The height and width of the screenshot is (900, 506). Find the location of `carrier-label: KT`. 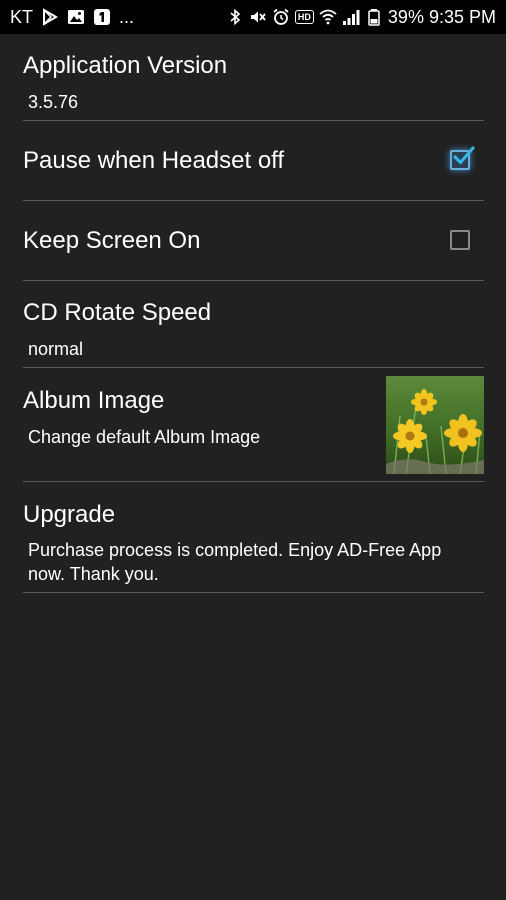

carrier-label: KT is located at coordinates (22, 16).